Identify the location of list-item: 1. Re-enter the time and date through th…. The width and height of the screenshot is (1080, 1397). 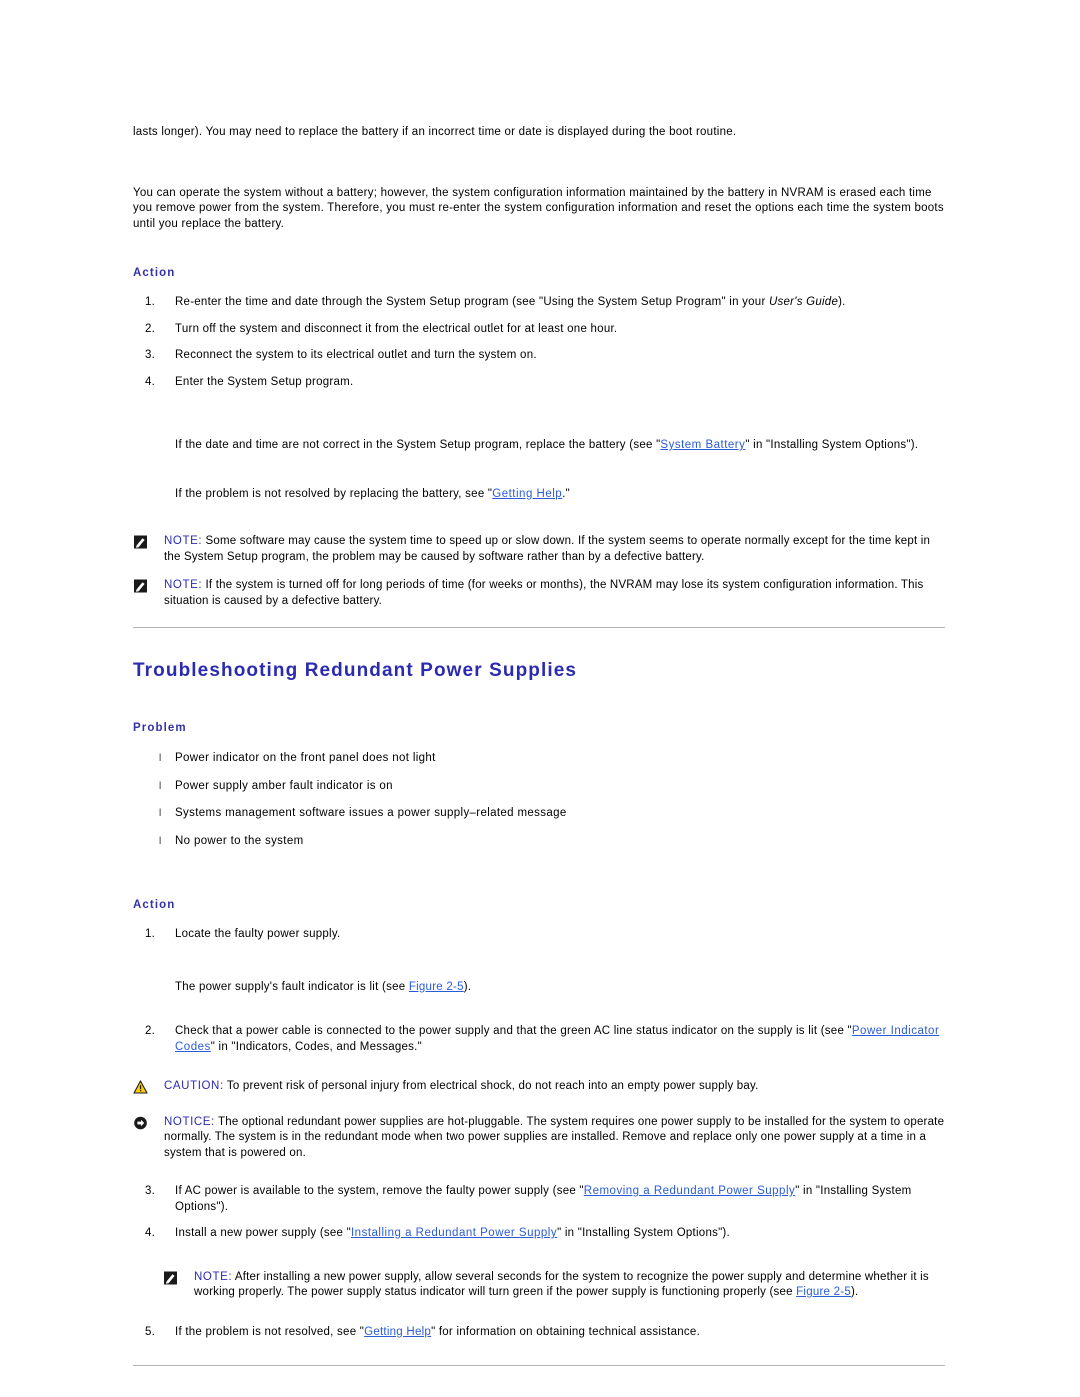
(539, 303).